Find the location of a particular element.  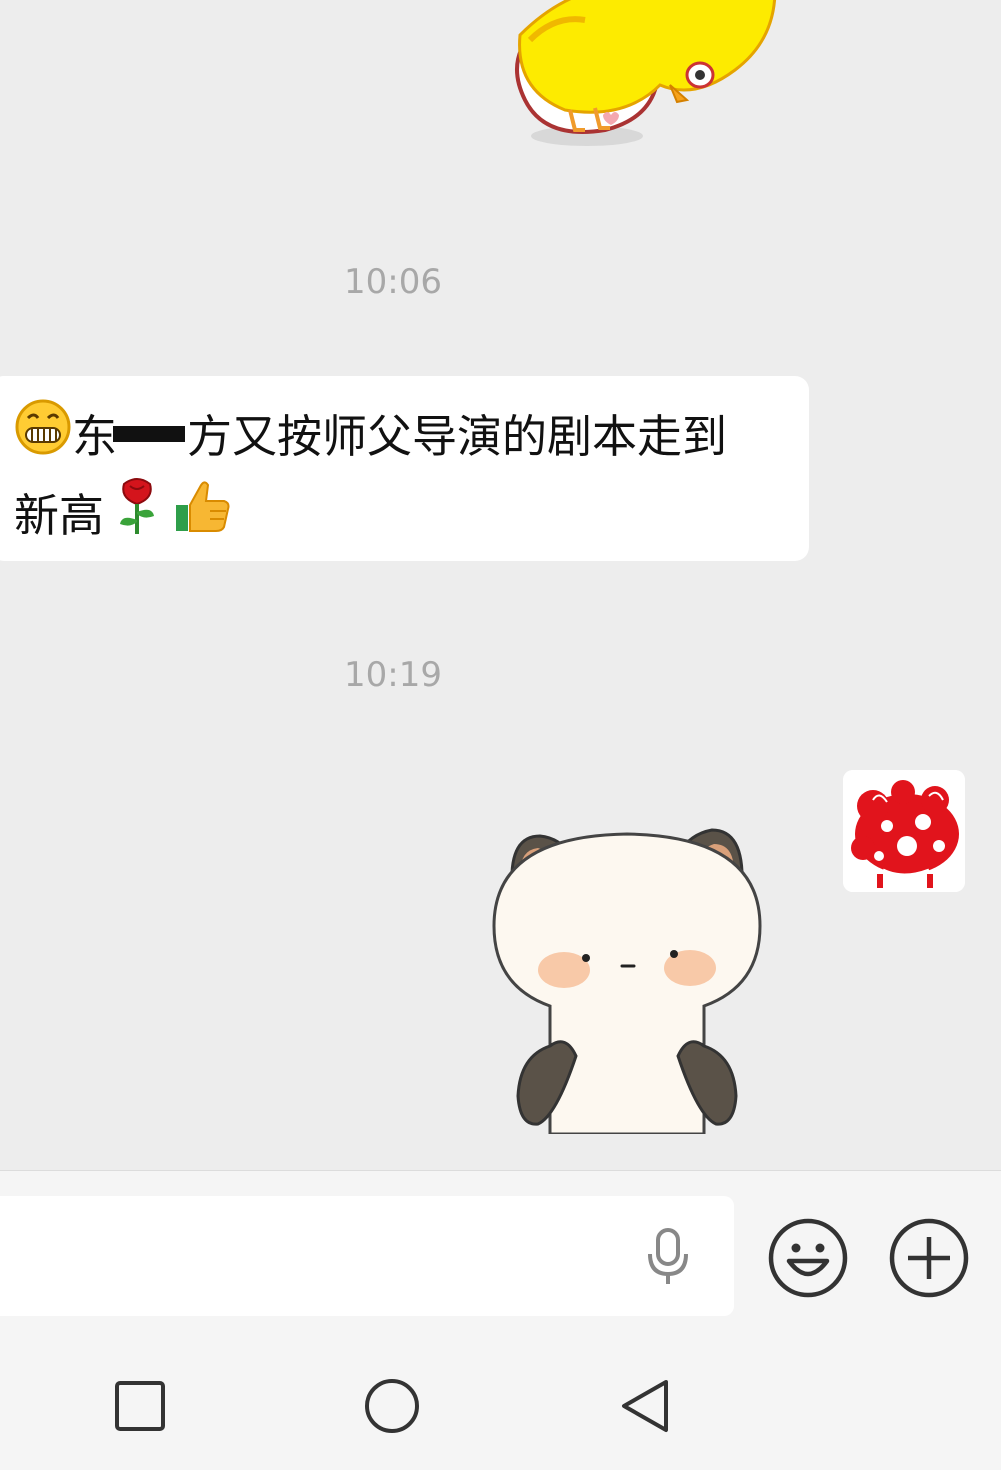

back-icon is located at coordinates (646, 1406).